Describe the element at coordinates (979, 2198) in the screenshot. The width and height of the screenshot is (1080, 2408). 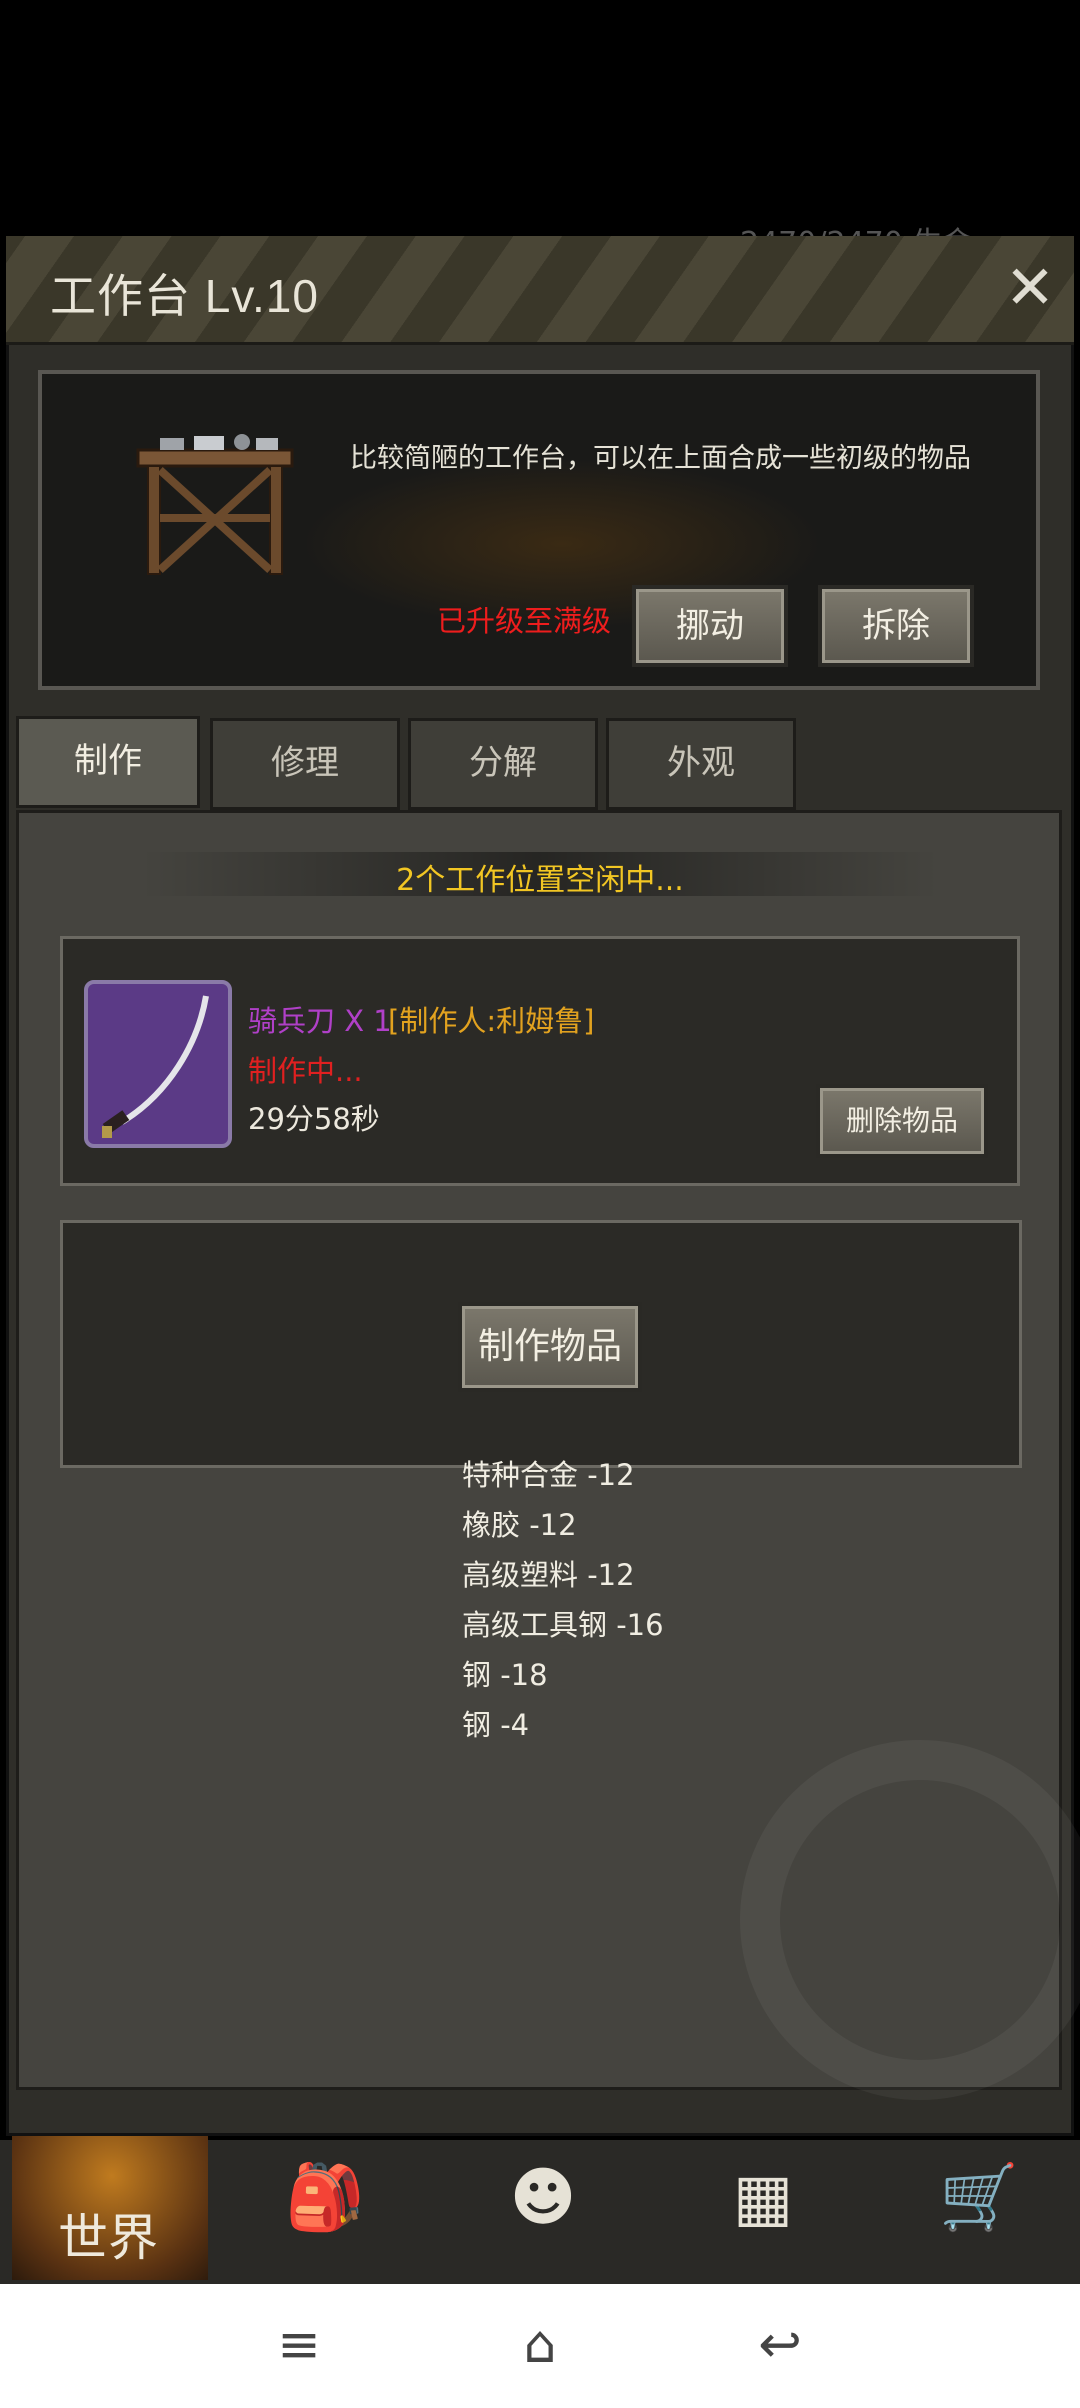
I see `shop-cart-icon: 🛒` at that location.